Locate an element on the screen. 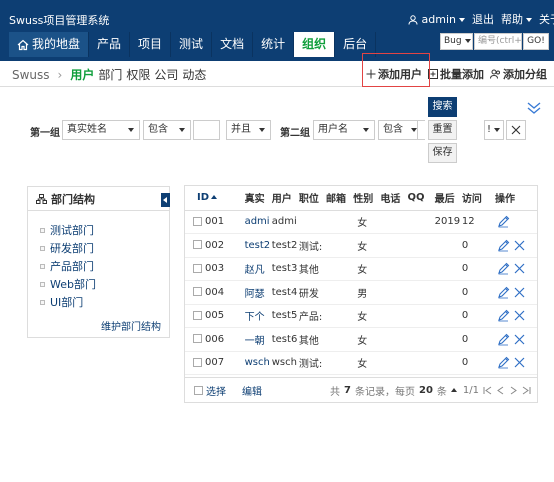 The image size is (554, 482). cell-realname: admi is located at coordinates (256, 222).